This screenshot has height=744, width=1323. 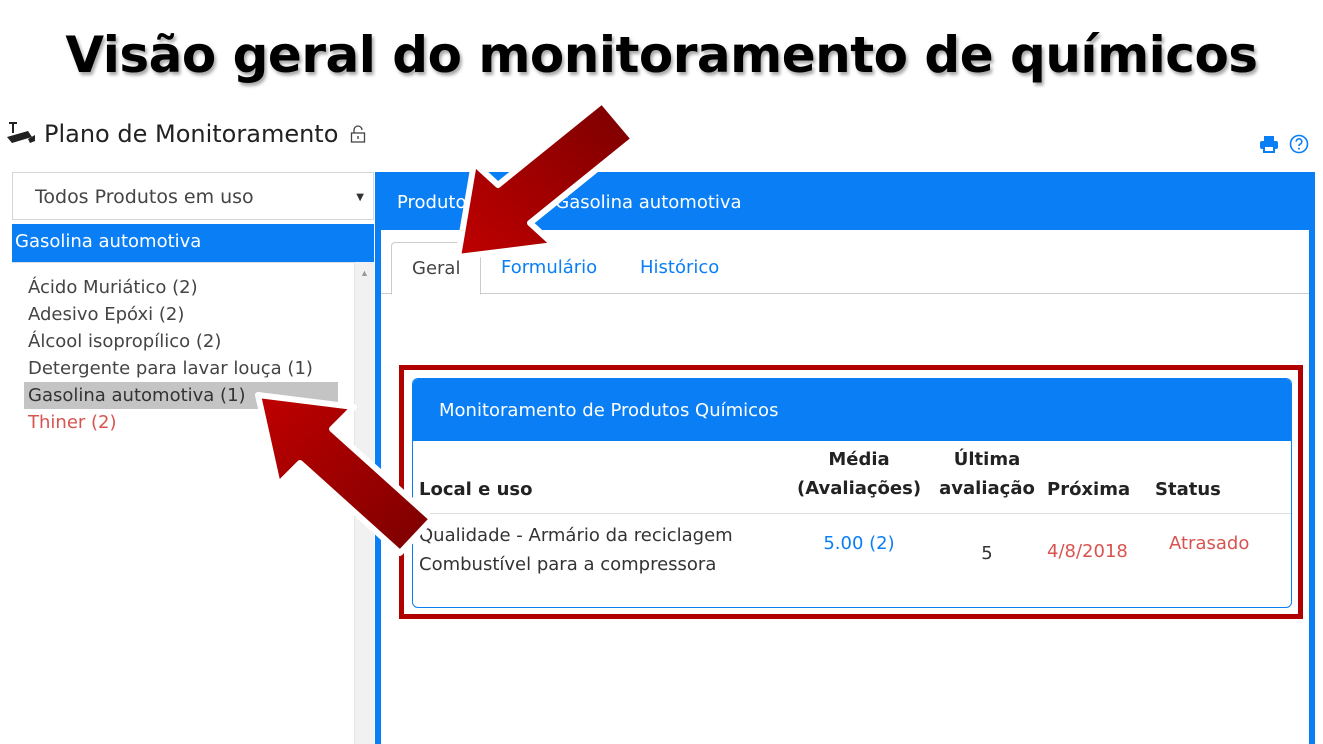 What do you see at coordinates (144, 197) in the screenshot?
I see `product-filter-value: Todos Produtos em uso` at bounding box center [144, 197].